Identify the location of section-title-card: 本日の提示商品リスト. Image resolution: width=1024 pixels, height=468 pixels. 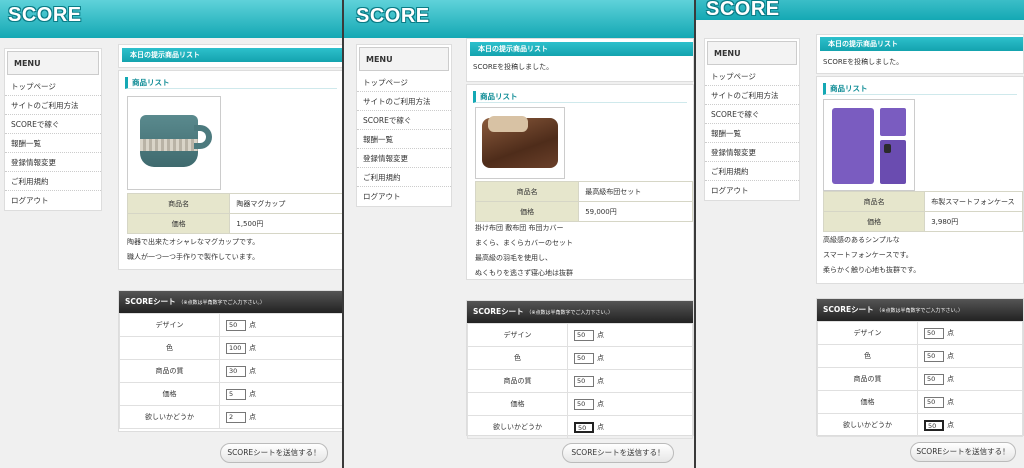
(230, 56).